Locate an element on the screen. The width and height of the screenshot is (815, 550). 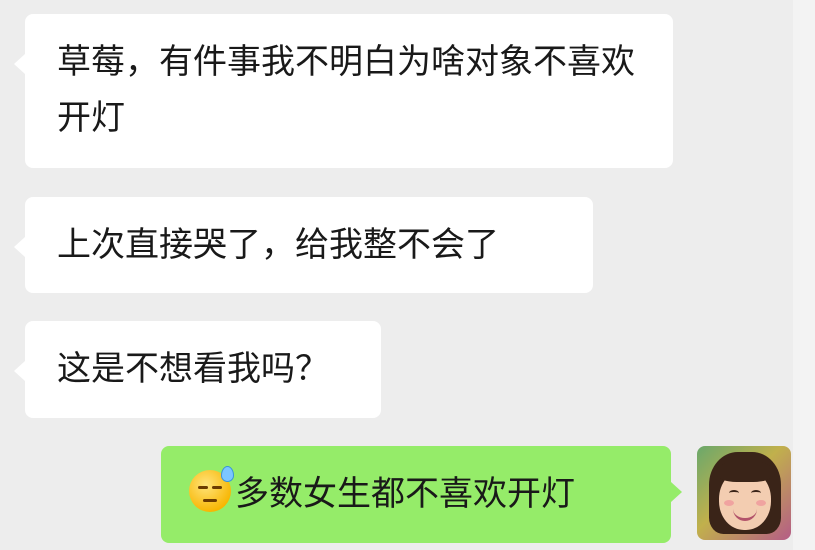
incoming-message-bubble: 这是不想看我吗？ is located at coordinates (197, 369).